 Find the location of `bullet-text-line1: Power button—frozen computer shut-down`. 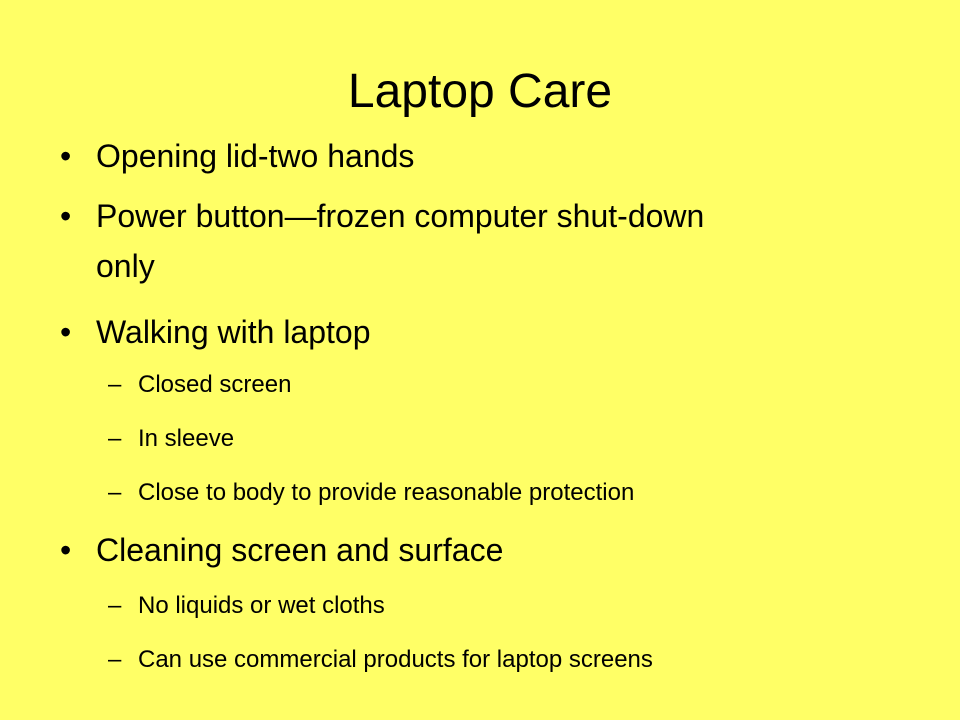

bullet-text-line1: Power button—frozen computer shut-down is located at coordinates (400, 216).